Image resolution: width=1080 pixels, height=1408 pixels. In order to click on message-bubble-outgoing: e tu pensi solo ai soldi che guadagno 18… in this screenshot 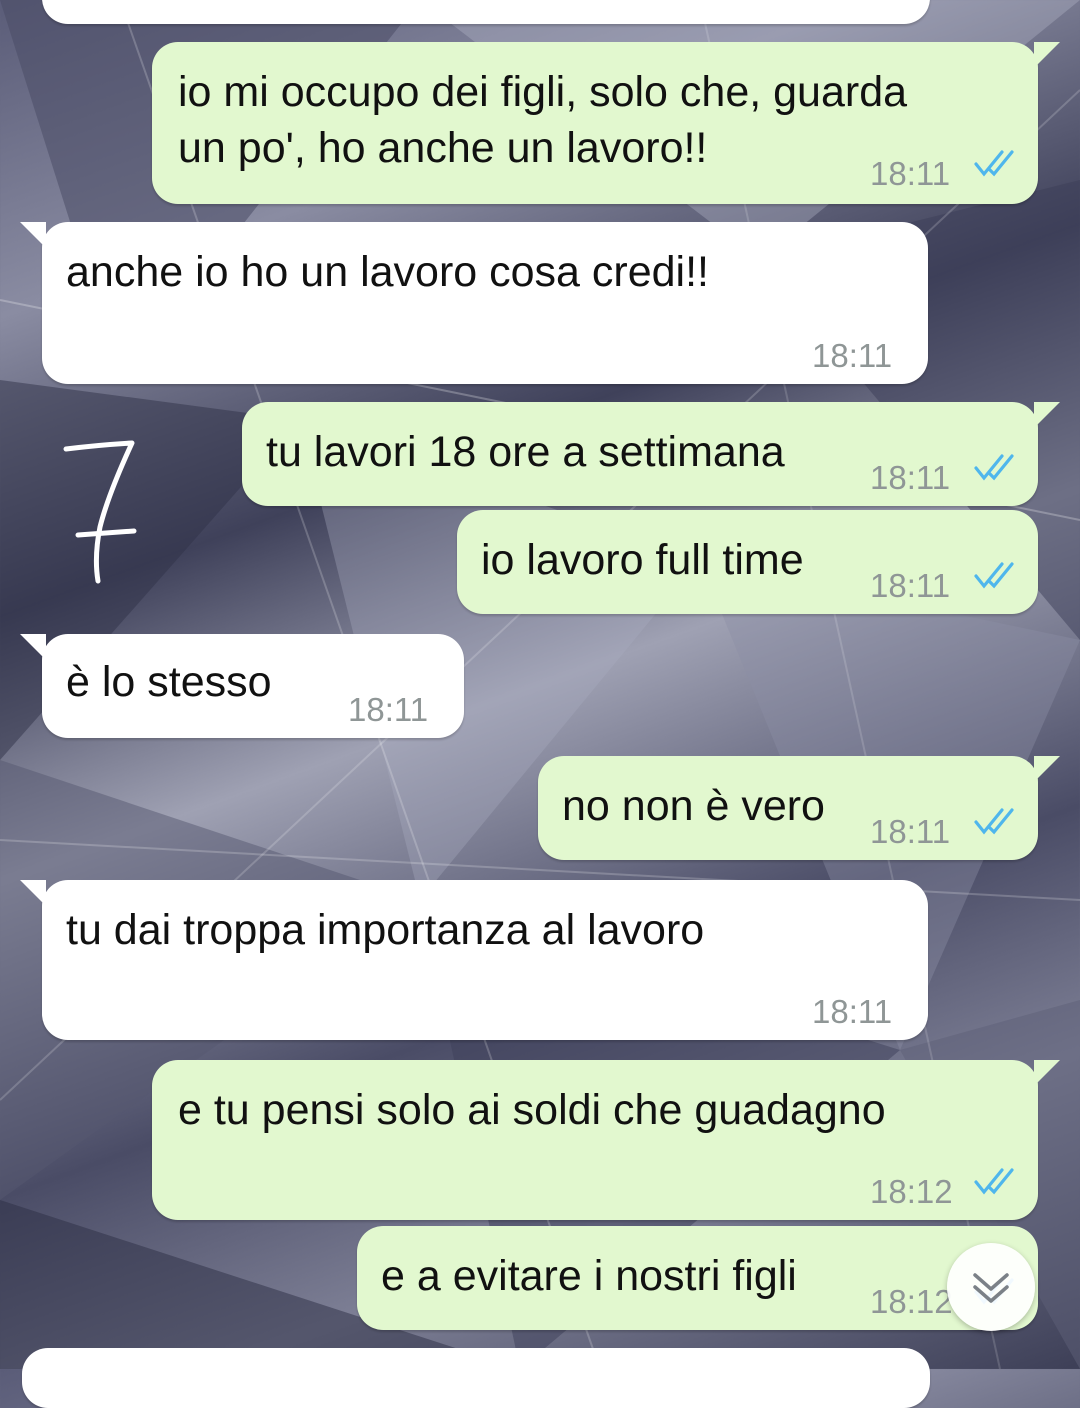, I will do `click(606, 1140)`.